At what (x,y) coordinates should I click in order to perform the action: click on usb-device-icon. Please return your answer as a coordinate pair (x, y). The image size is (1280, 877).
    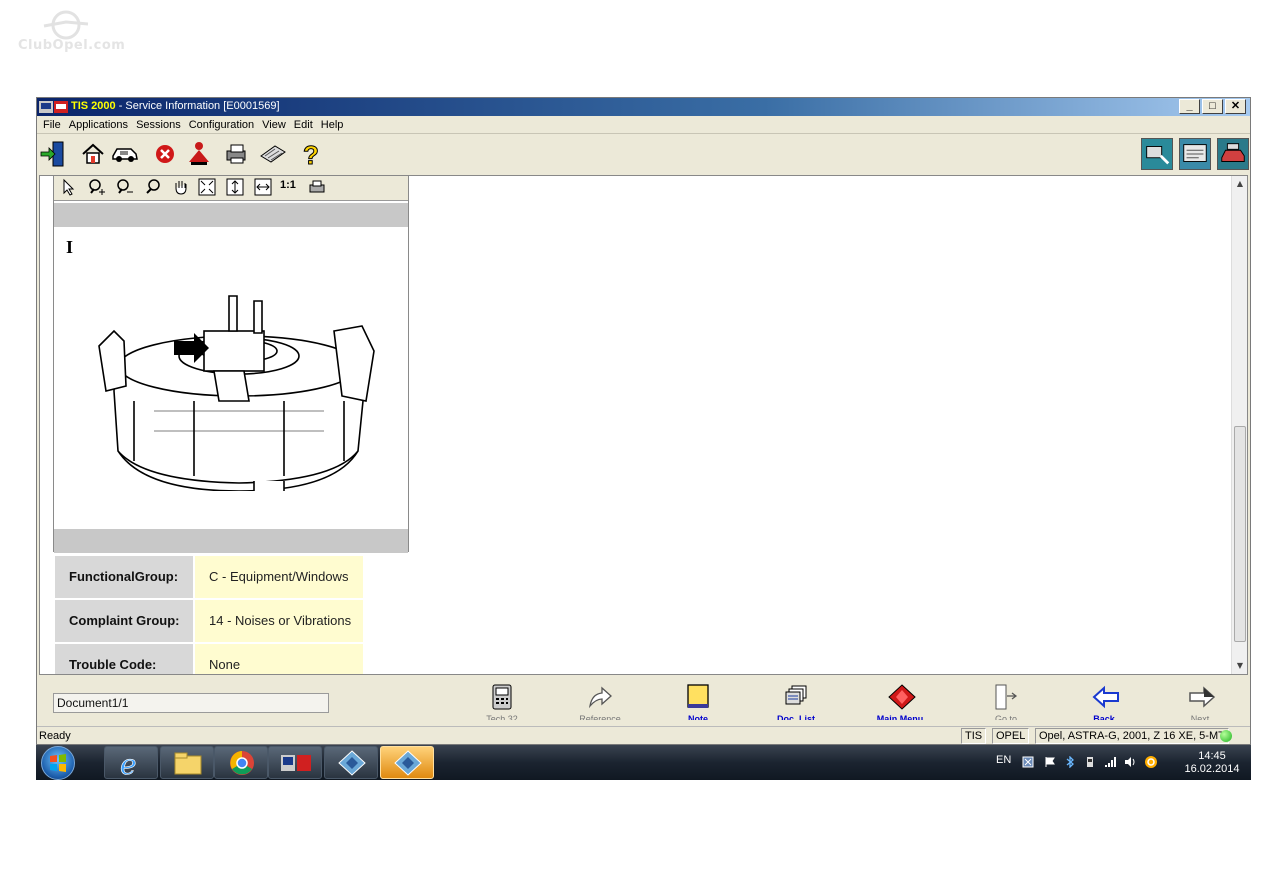
    Looking at the image, I should click on (1090, 762).